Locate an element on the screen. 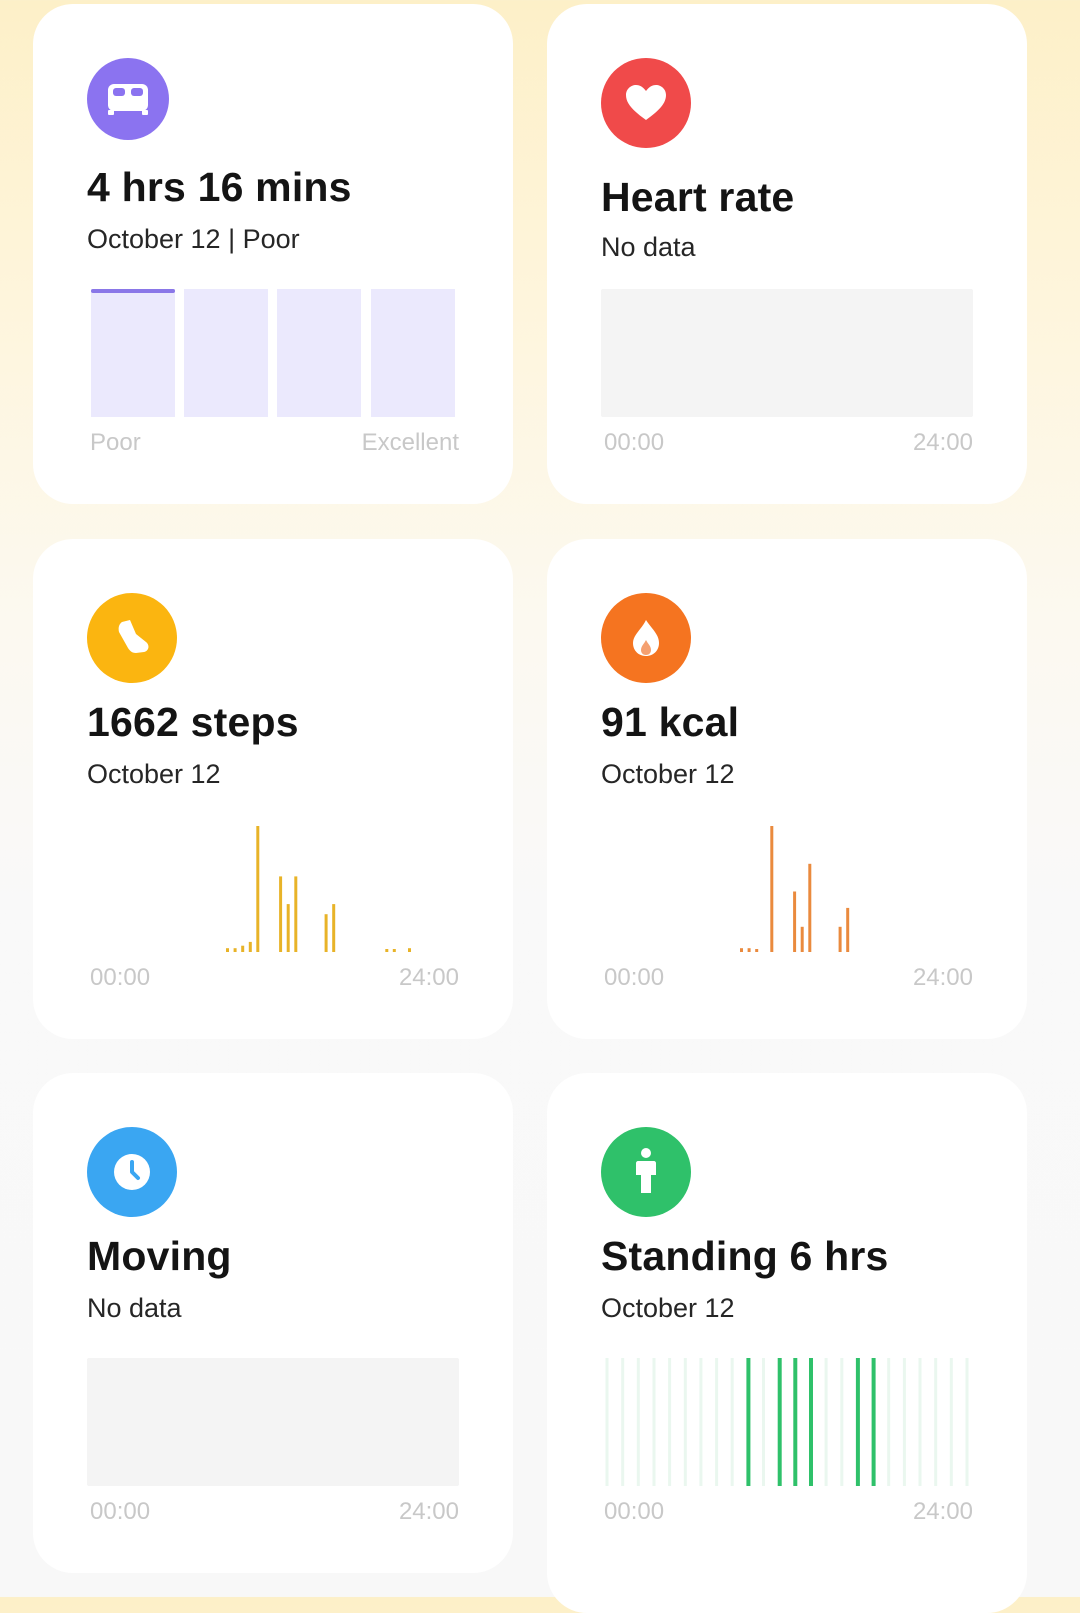  moving-icon-badge is located at coordinates (132, 1172).